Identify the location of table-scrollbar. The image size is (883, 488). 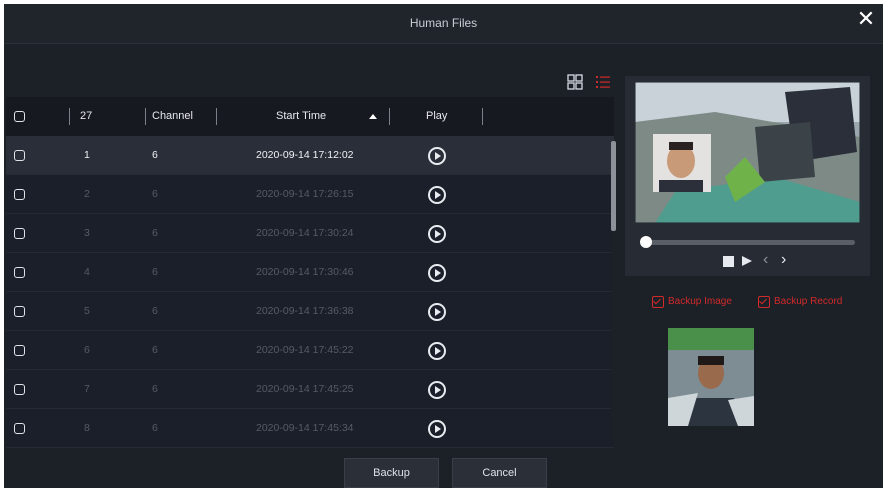
(613, 291).